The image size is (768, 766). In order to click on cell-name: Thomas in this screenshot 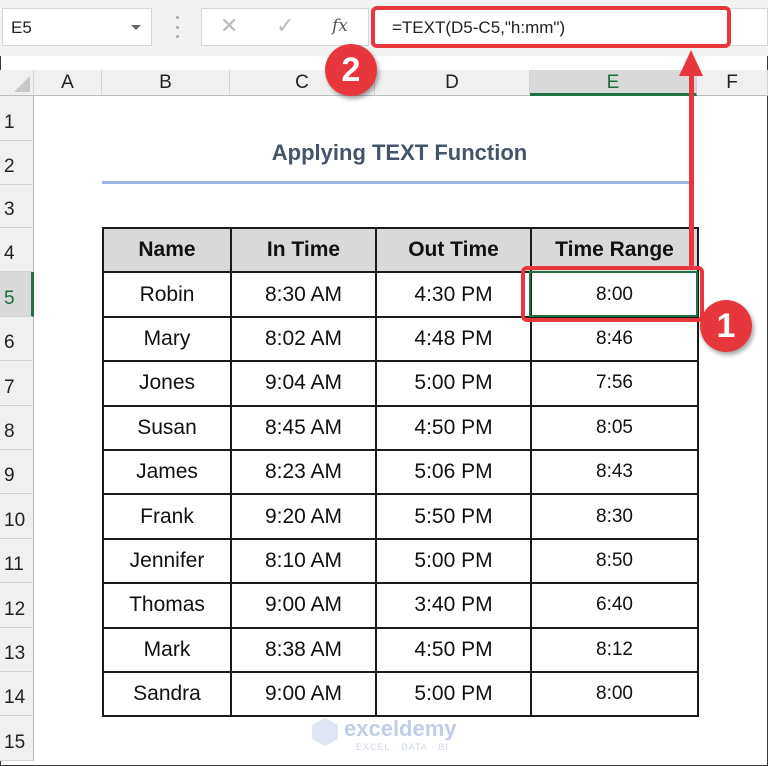, I will do `click(167, 605)`.